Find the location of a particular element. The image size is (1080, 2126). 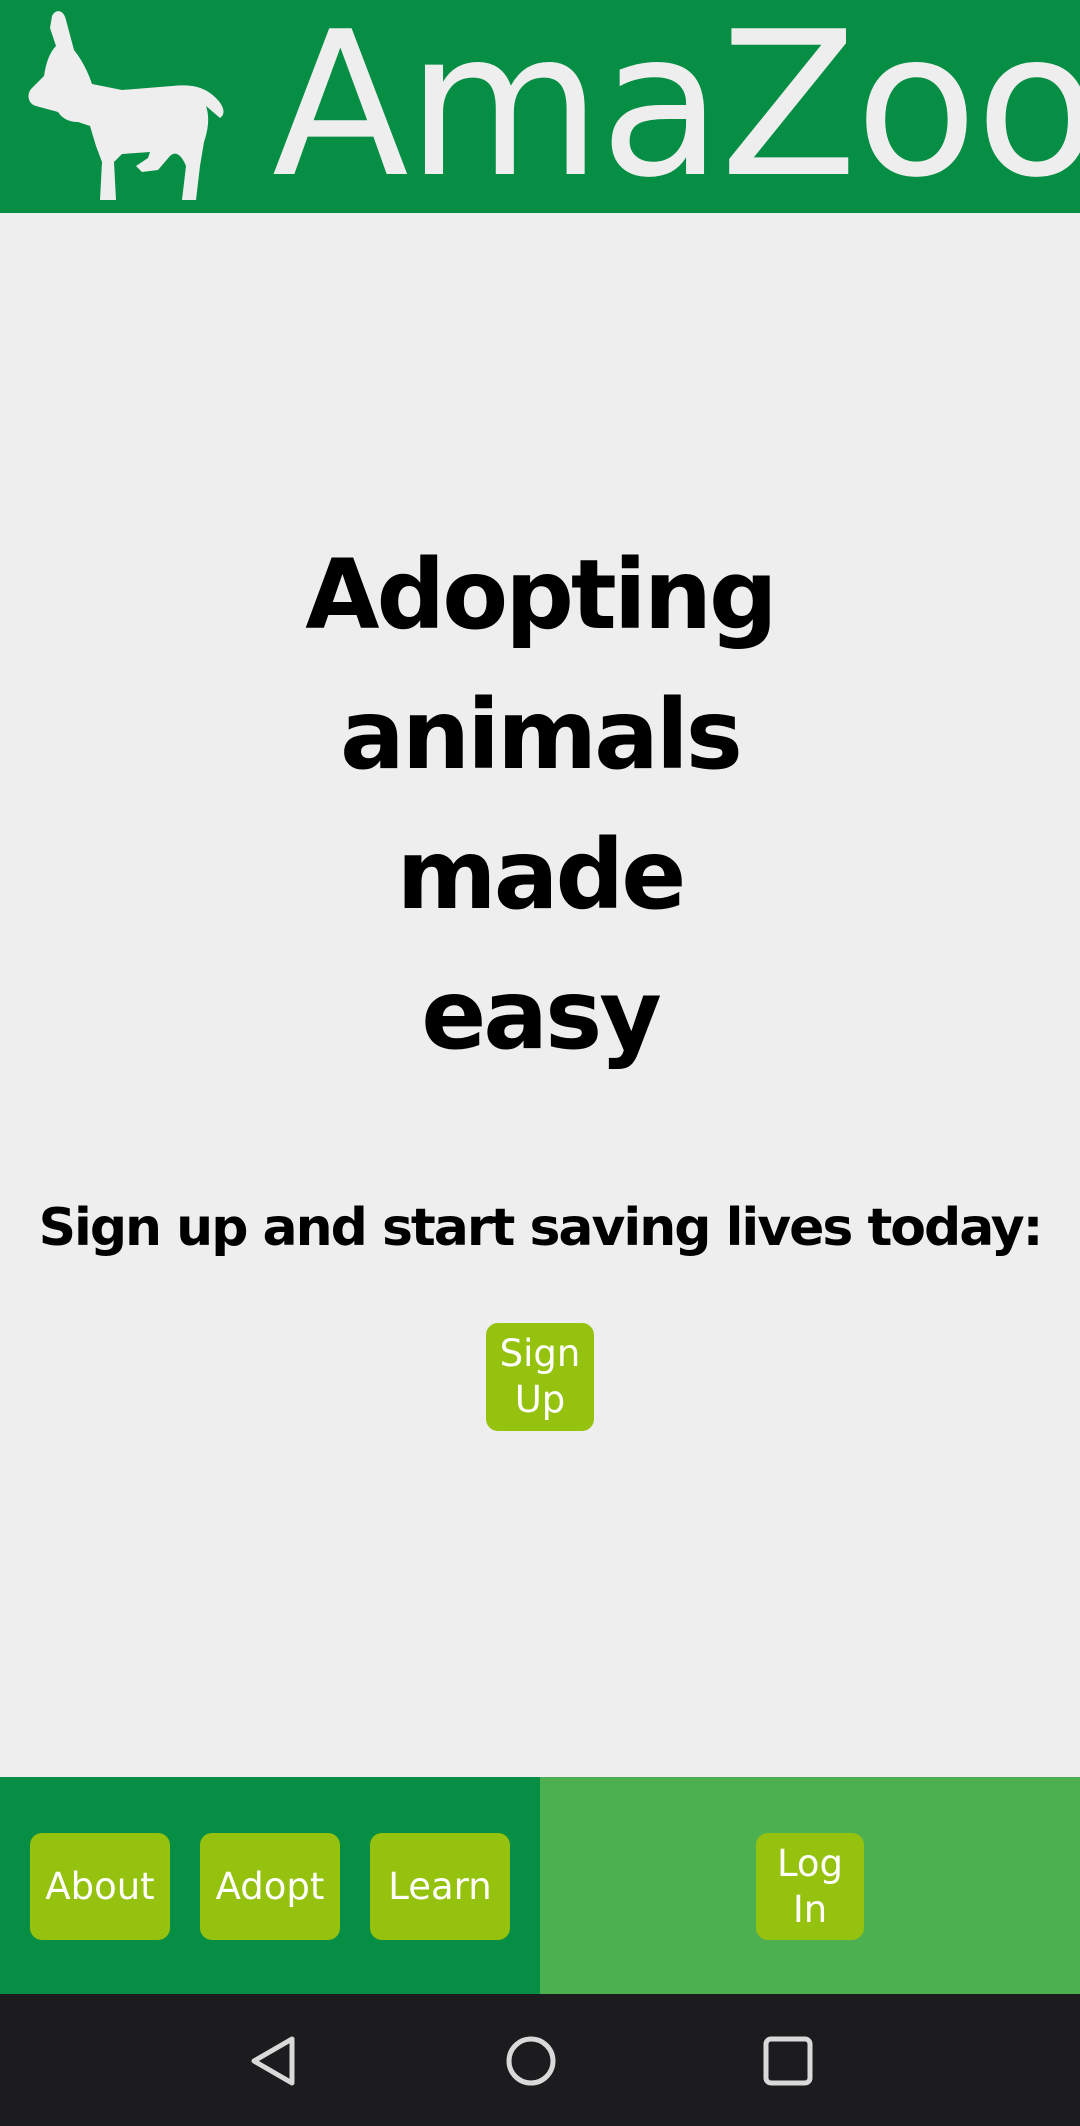

home-icon is located at coordinates (531, 2061).